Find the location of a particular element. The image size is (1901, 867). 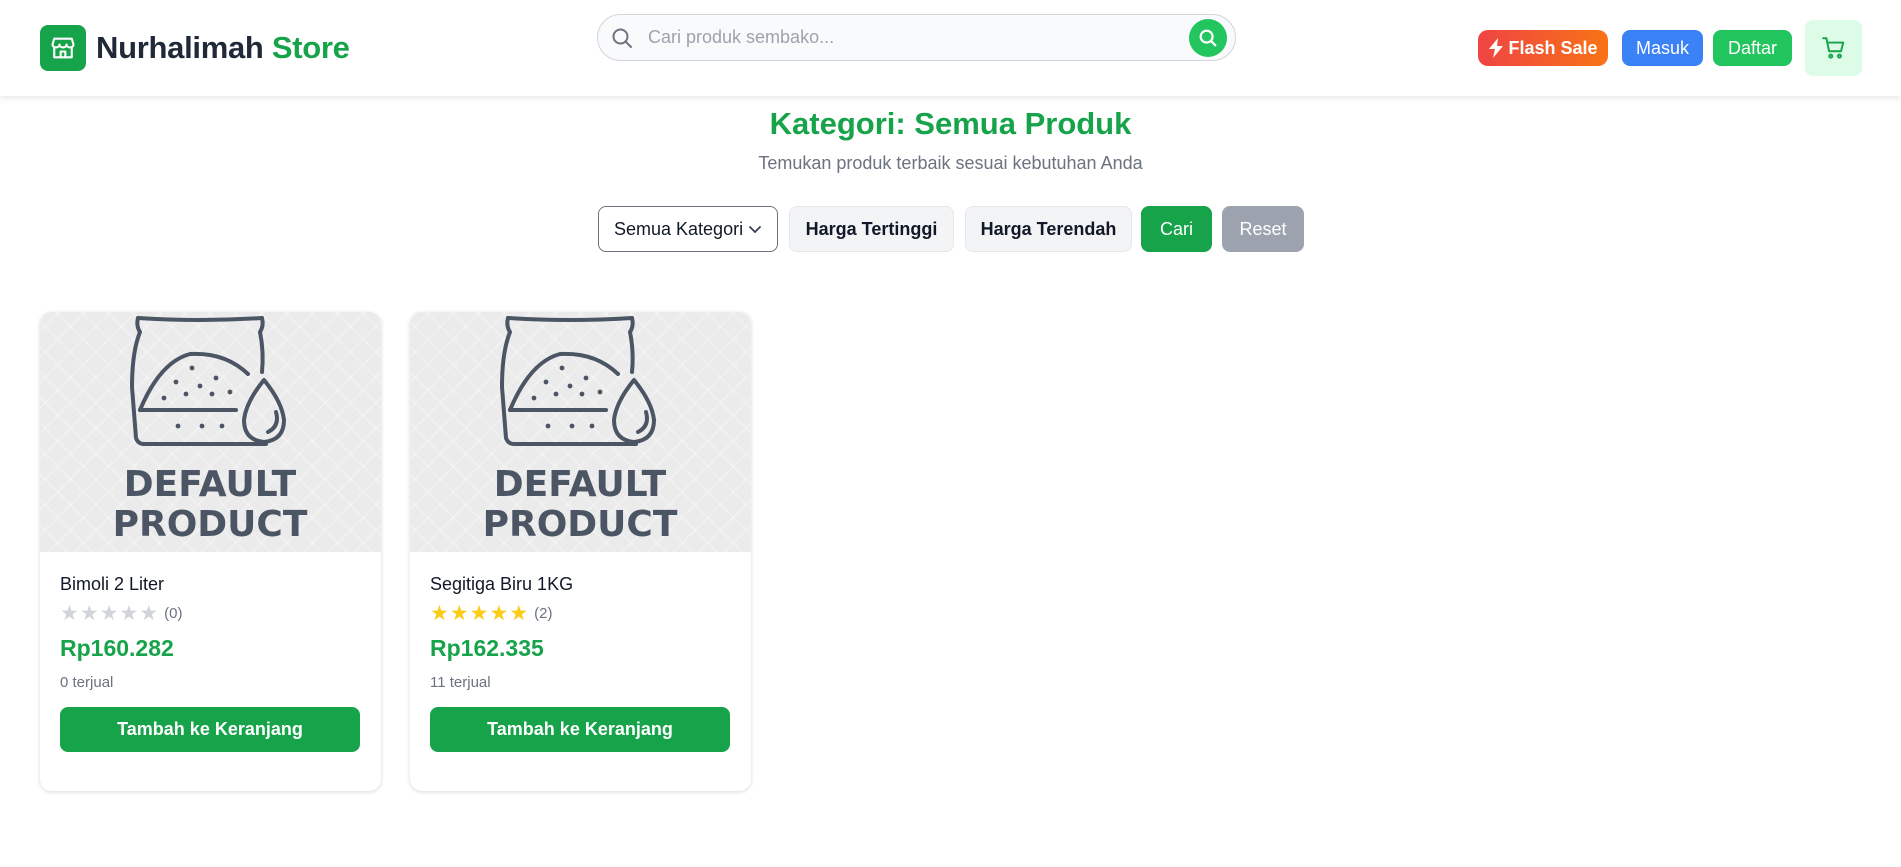

sort-highest-price-button: Harga Tertinggi is located at coordinates (871, 229).